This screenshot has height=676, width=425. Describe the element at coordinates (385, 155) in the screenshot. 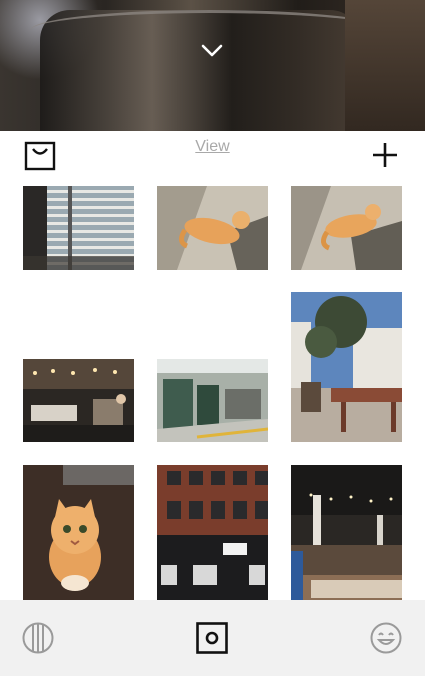

I see `plus-icon` at that location.